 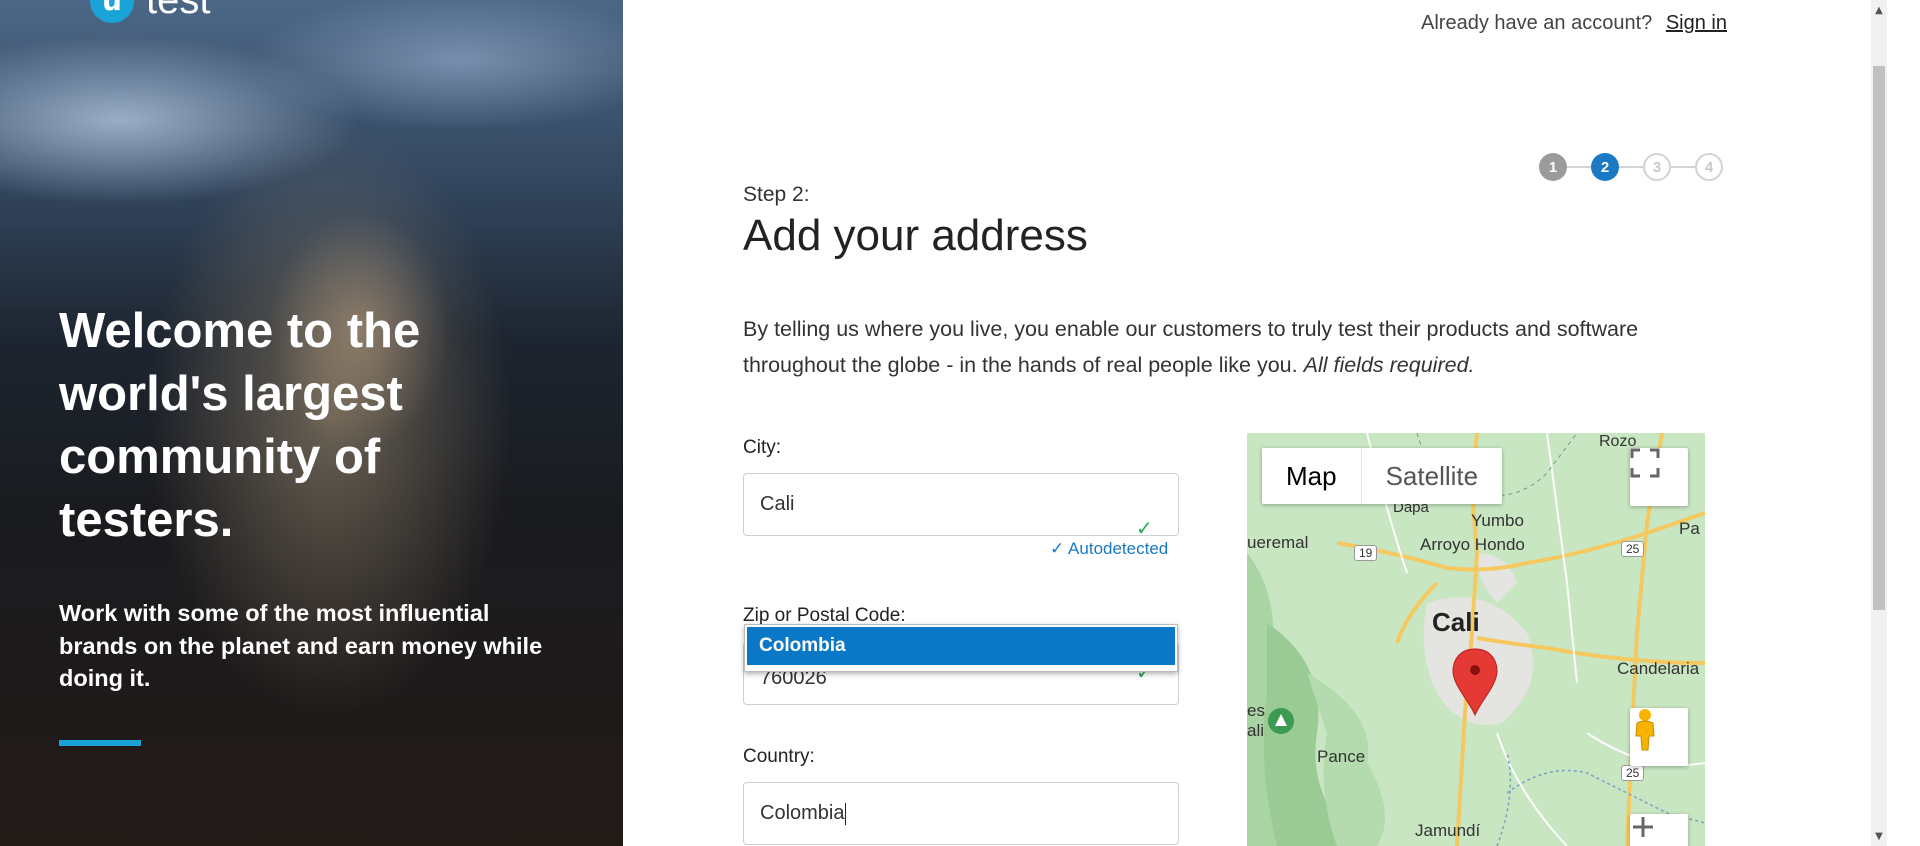 What do you see at coordinates (1456, 622) in the screenshot?
I see `map-label-cali: Cali` at bounding box center [1456, 622].